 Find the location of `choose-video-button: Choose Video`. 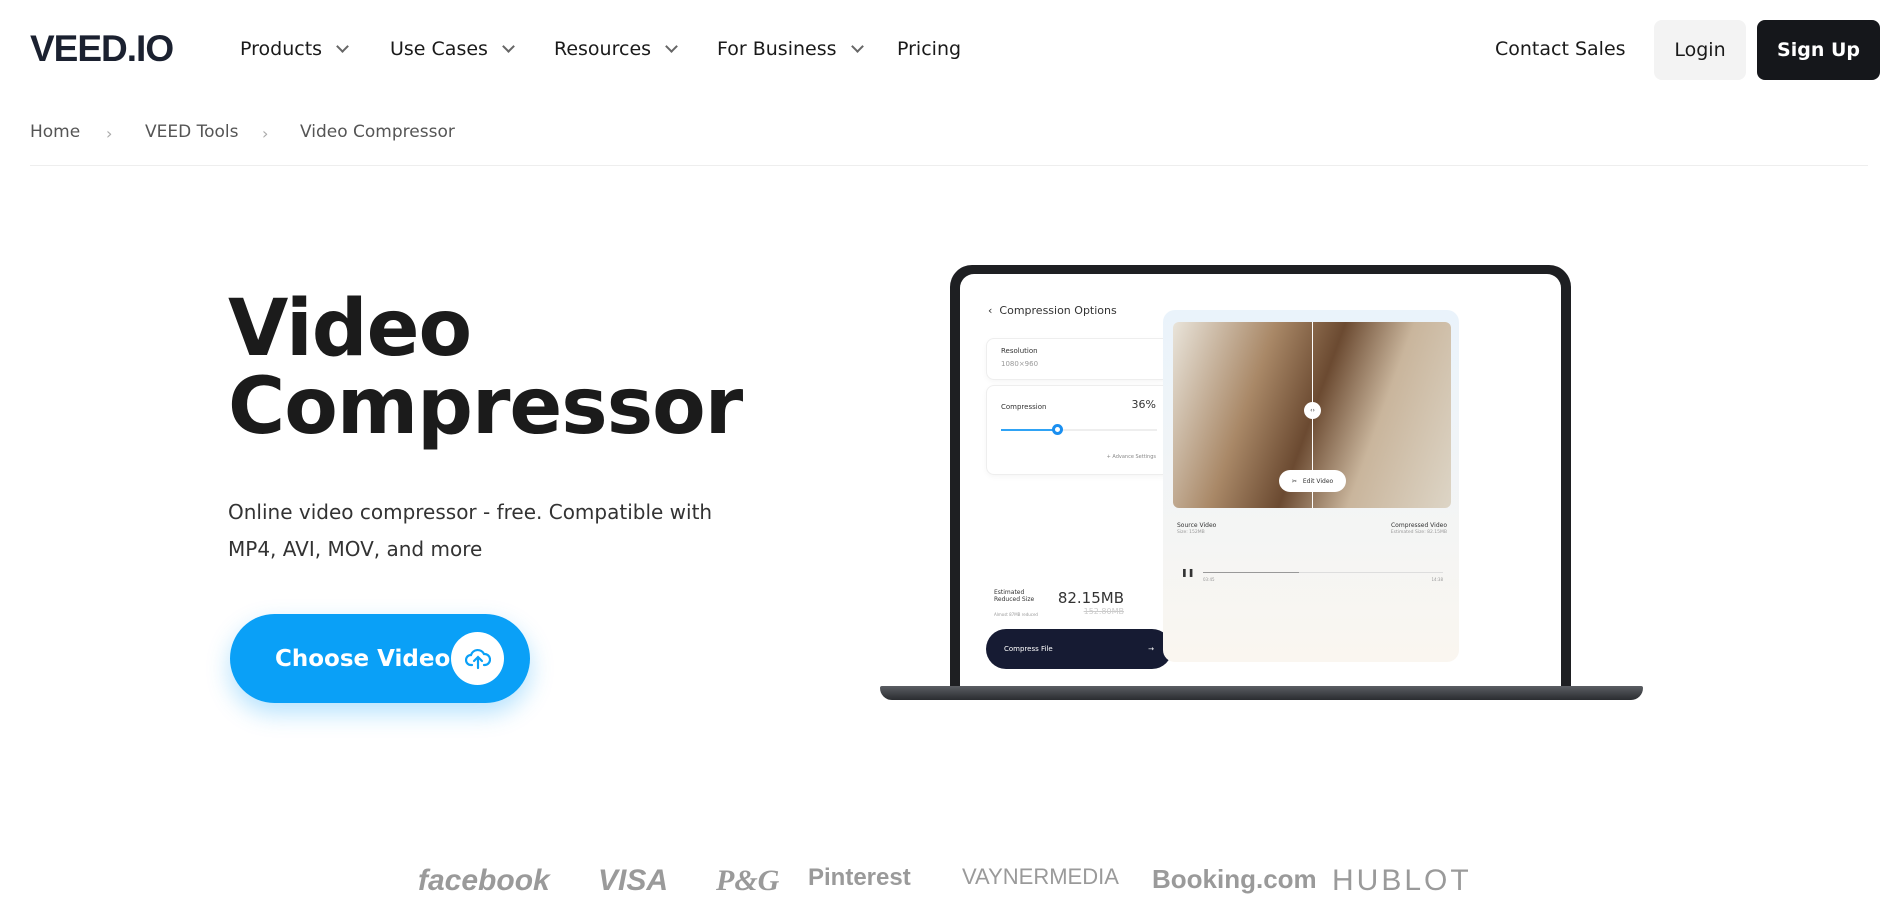

choose-video-button: Choose Video is located at coordinates (380, 658).